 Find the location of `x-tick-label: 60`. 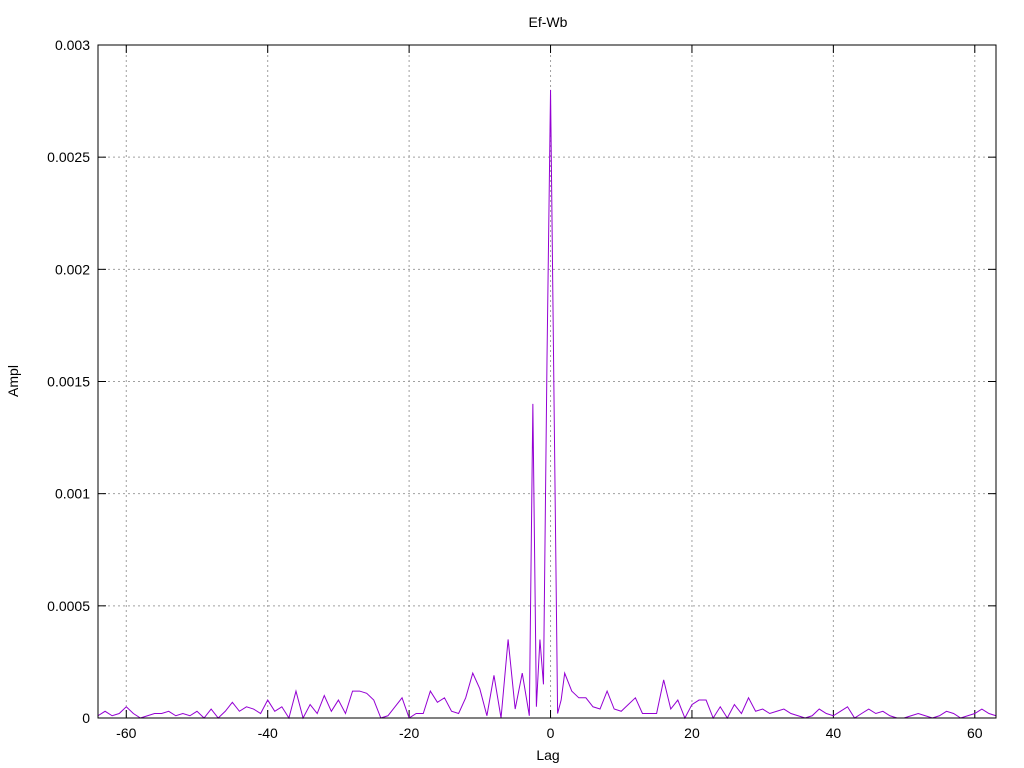

x-tick-label: 60 is located at coordinates (975, 733).